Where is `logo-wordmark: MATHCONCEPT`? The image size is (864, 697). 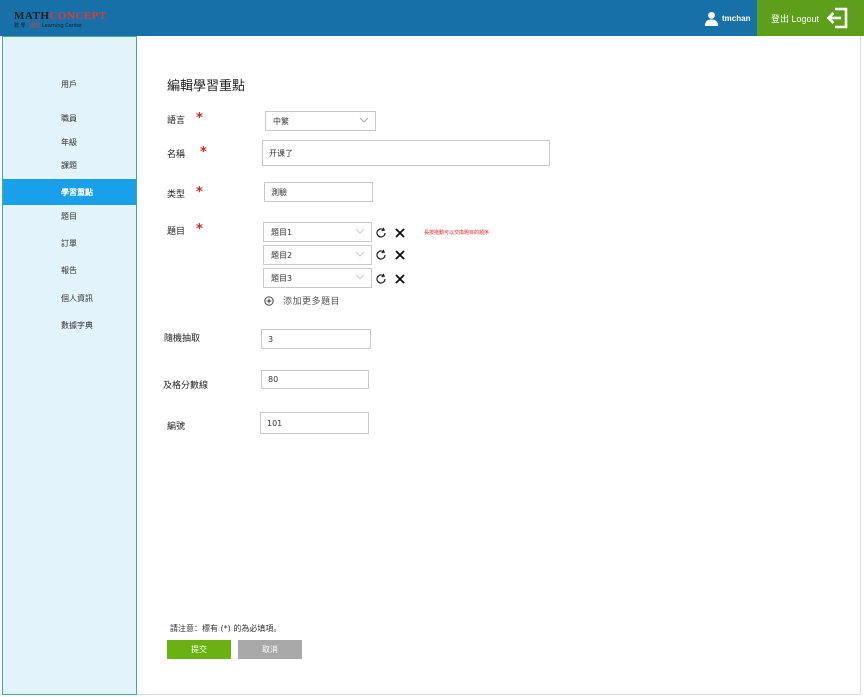 logo-wordmark: MATHCONCEPT is located at coordinates (60, 16).